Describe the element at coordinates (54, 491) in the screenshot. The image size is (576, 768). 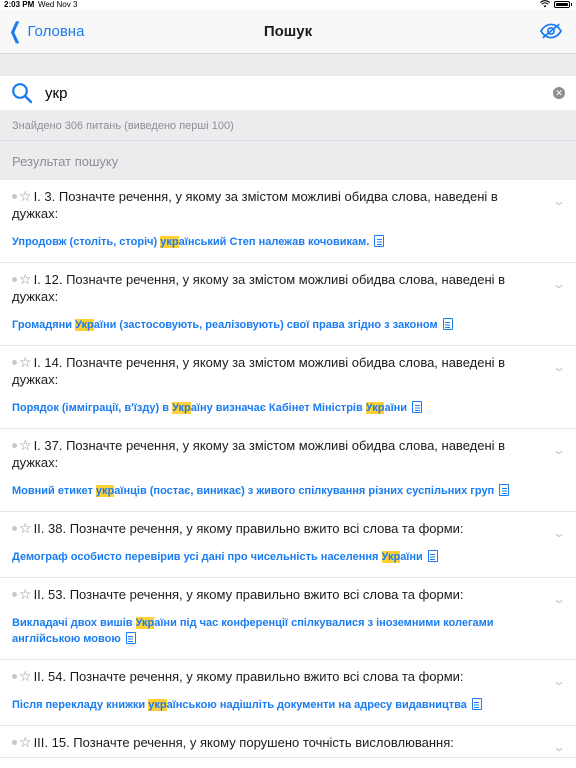
I see `answer-segment: Мовний етикет` at that location.